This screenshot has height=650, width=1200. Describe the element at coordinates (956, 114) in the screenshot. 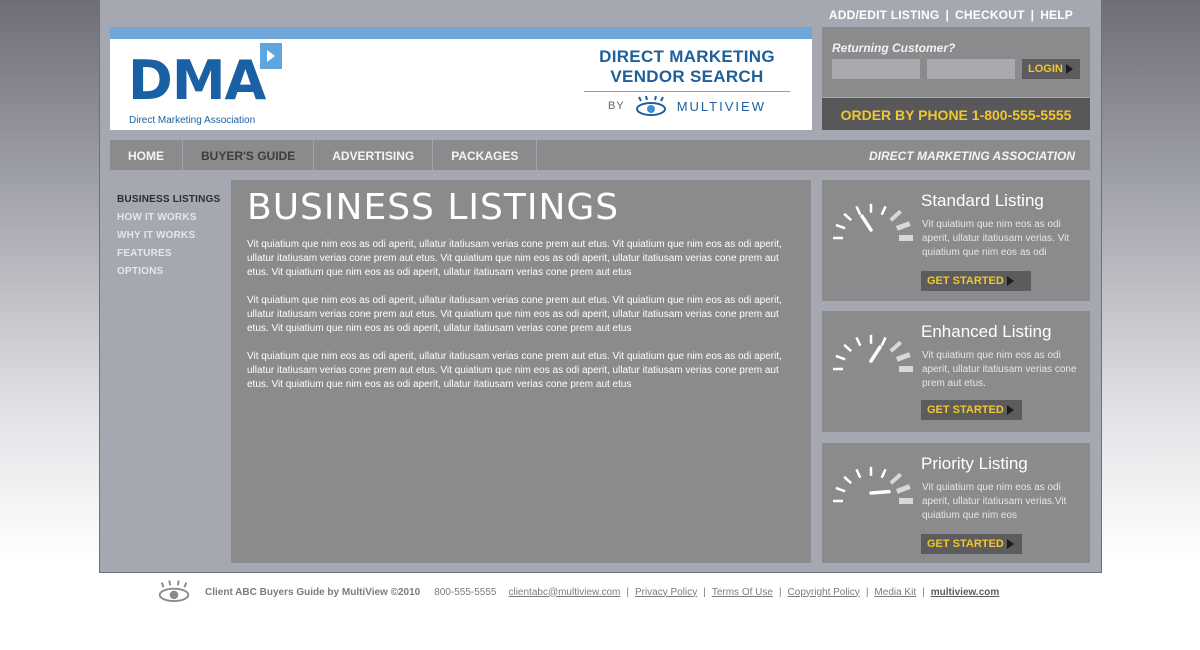

I see `order-by-phone-banner: ORDER BY PHONE 1-800-555-5555` at that location.